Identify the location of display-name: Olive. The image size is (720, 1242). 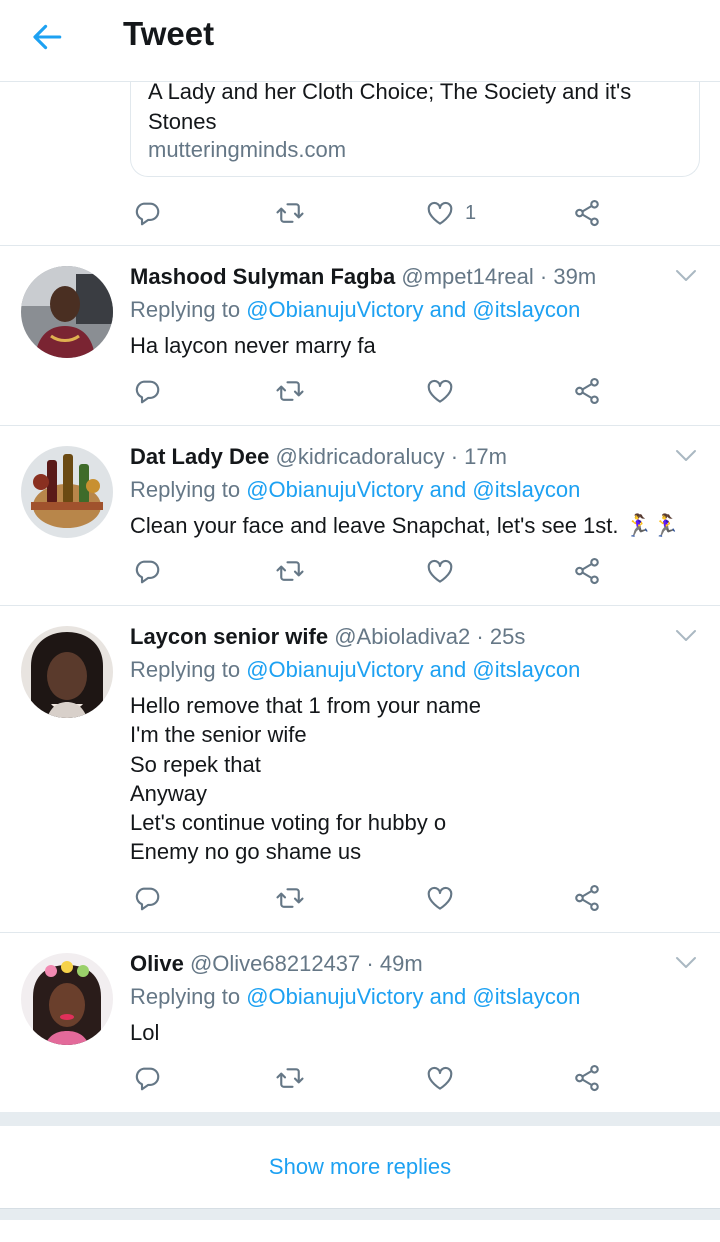
(157, 963).